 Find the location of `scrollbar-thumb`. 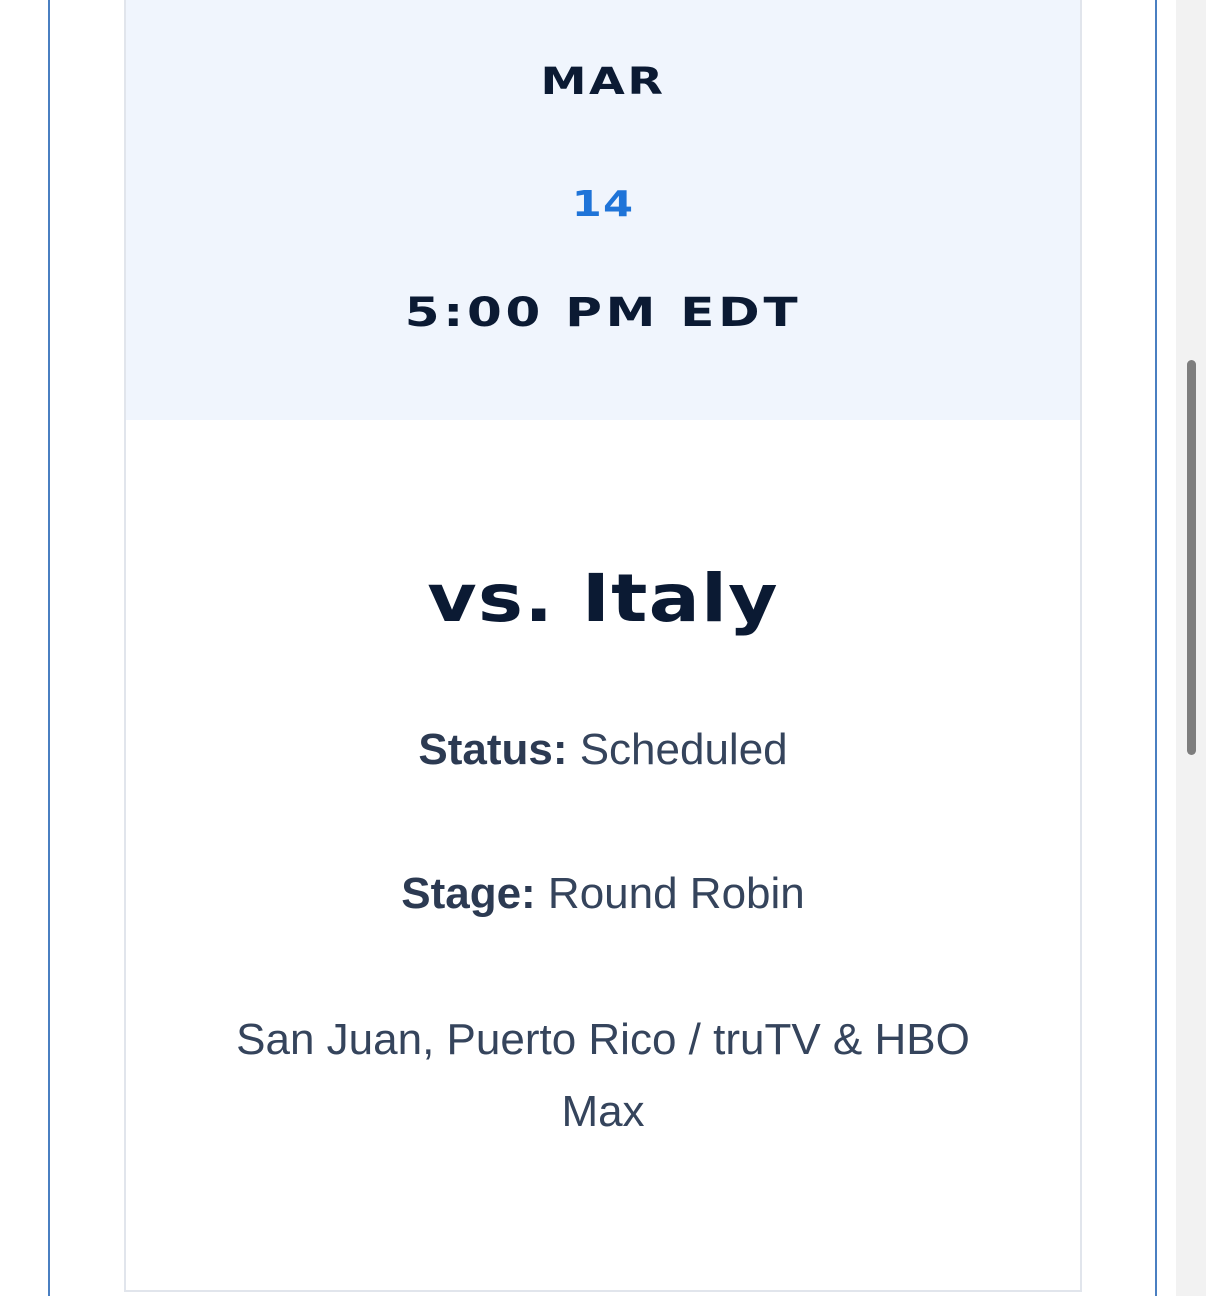

scrollbar-thumb is located at coordinates (1191, 557).